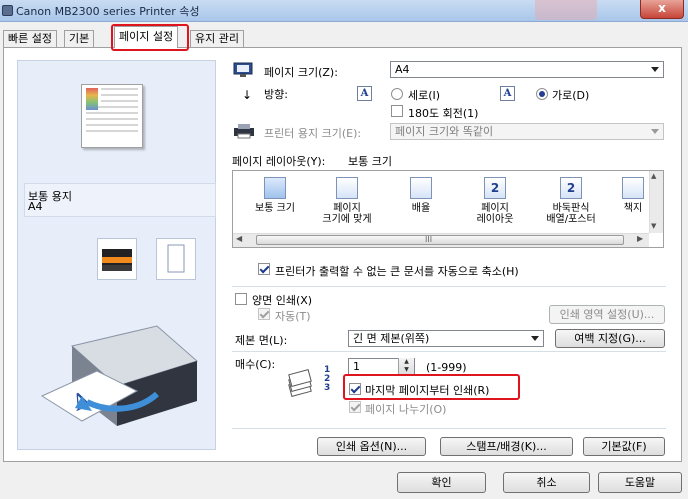 This screenshot has width=688, height=499. Describe the element at coordinates (495, 188) in the screenshot. I see `page-layout-icon: 2` at that location.